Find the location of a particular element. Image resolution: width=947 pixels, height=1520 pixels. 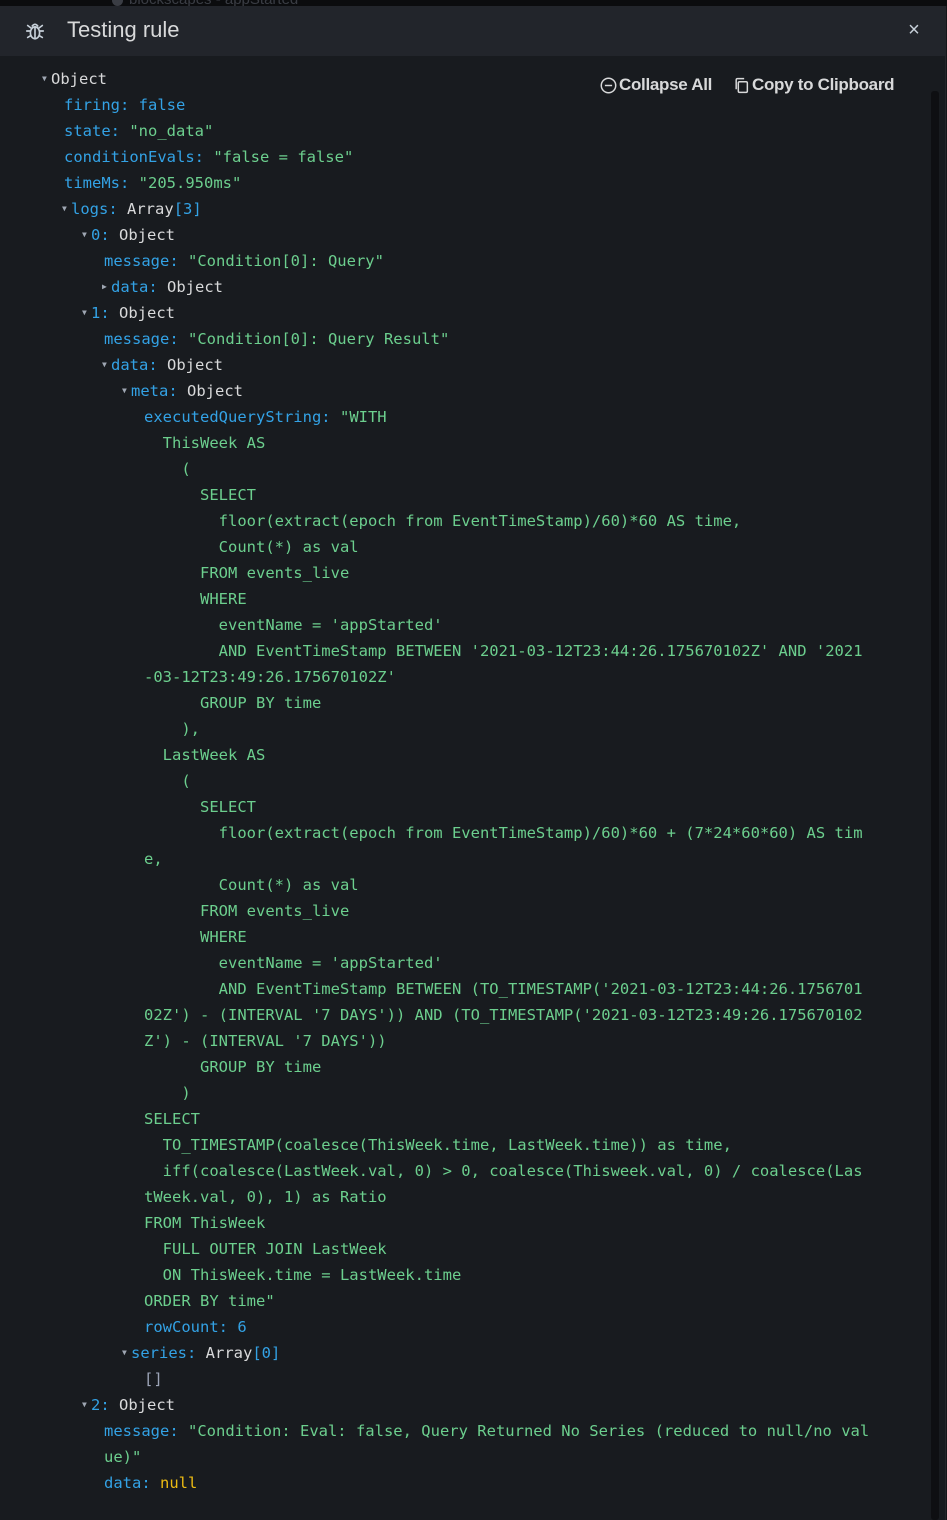

json-row-log-1-data: ▼ data: Object is located at coordinates (162, 365).